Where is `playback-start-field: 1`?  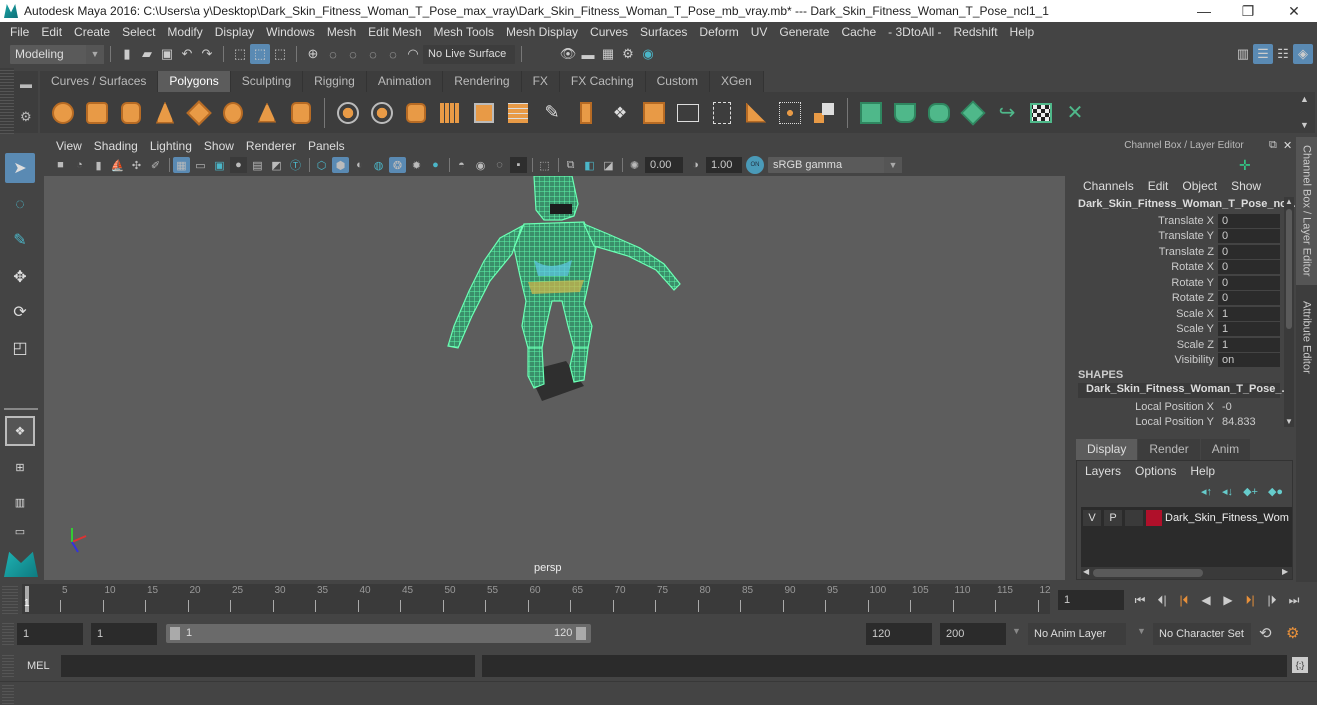
playback-start-field: 1 is located at coordinates (124, 634).